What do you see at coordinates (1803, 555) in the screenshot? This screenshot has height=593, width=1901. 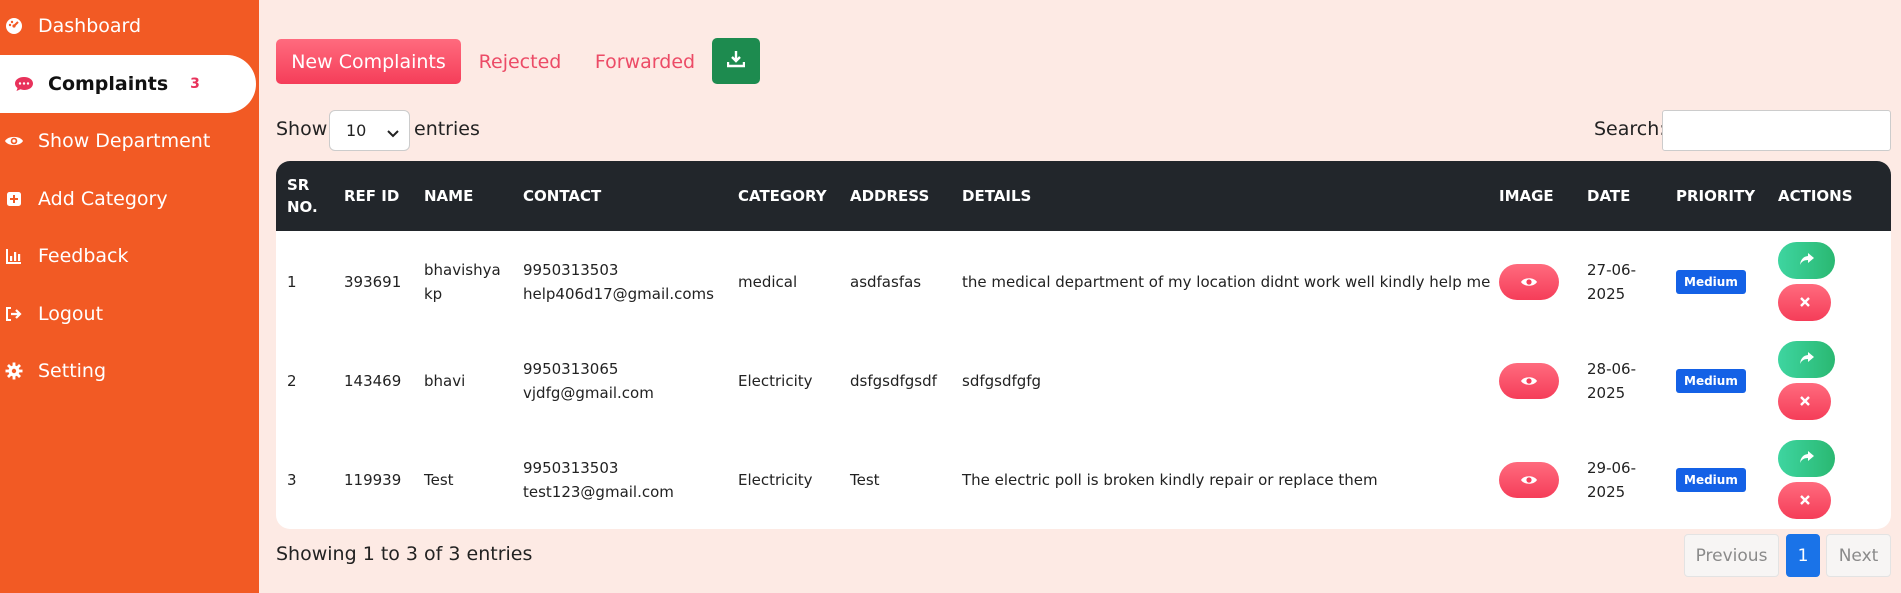 I see `pagination-page-1: 1` at bounding box center [1803, 555].